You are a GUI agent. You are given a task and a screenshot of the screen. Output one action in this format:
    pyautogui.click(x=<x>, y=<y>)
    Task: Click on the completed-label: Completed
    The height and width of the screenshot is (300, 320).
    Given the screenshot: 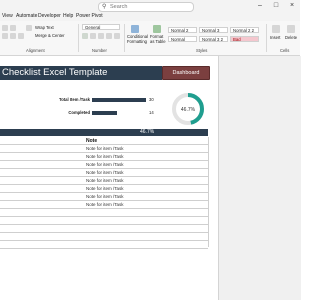 What is the action you would take?
    pyautogui.click(x=79, y=112)
    